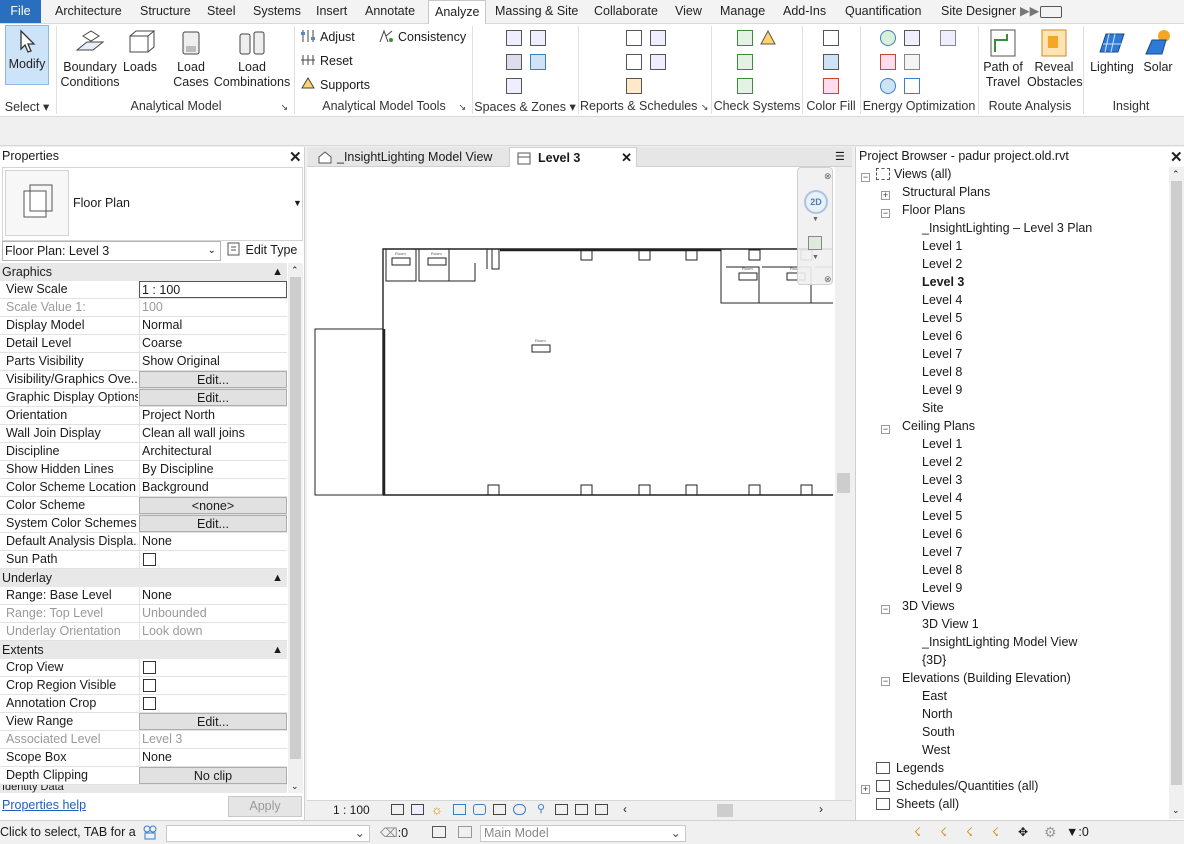 This screenshot has height=844, width=1184. What do you see at coordinates (865, 177) in the screenshot?
I see `collapse-toggle-icon: −` at bounding box center [865, 177].